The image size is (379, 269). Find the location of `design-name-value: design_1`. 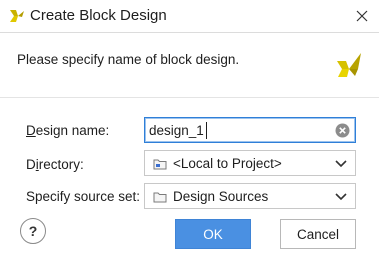

design-name-value: design_1 is located at coordinates (176, 130).